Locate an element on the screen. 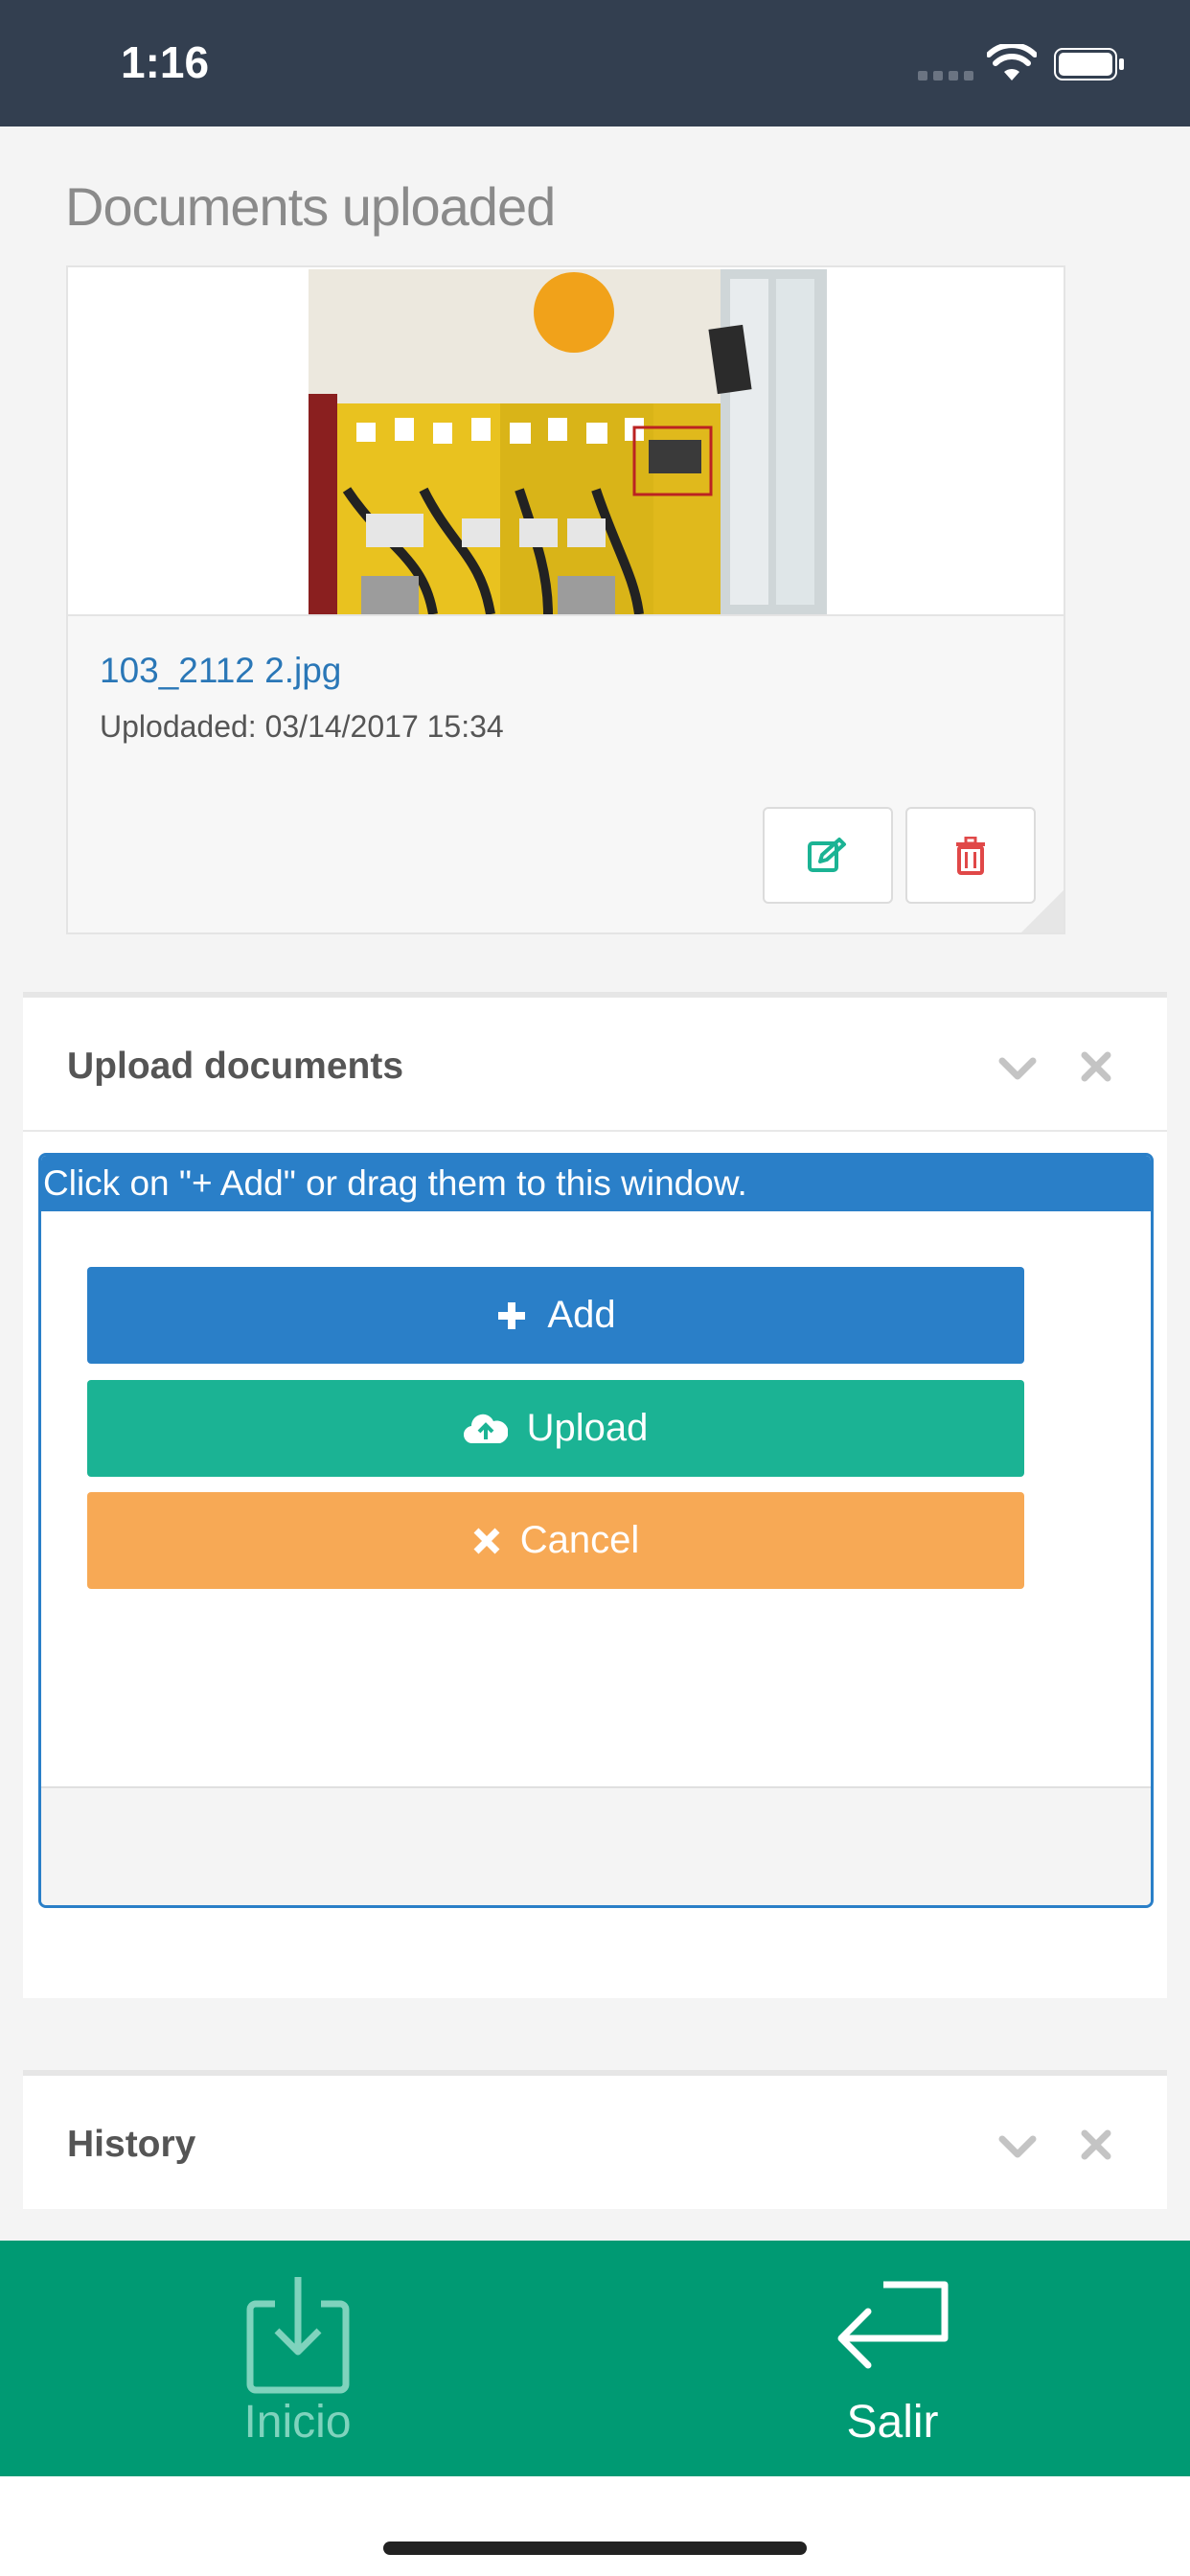 This screenshot has width=1190, height=2576. card-corner is located at coordinates (1042, 911).